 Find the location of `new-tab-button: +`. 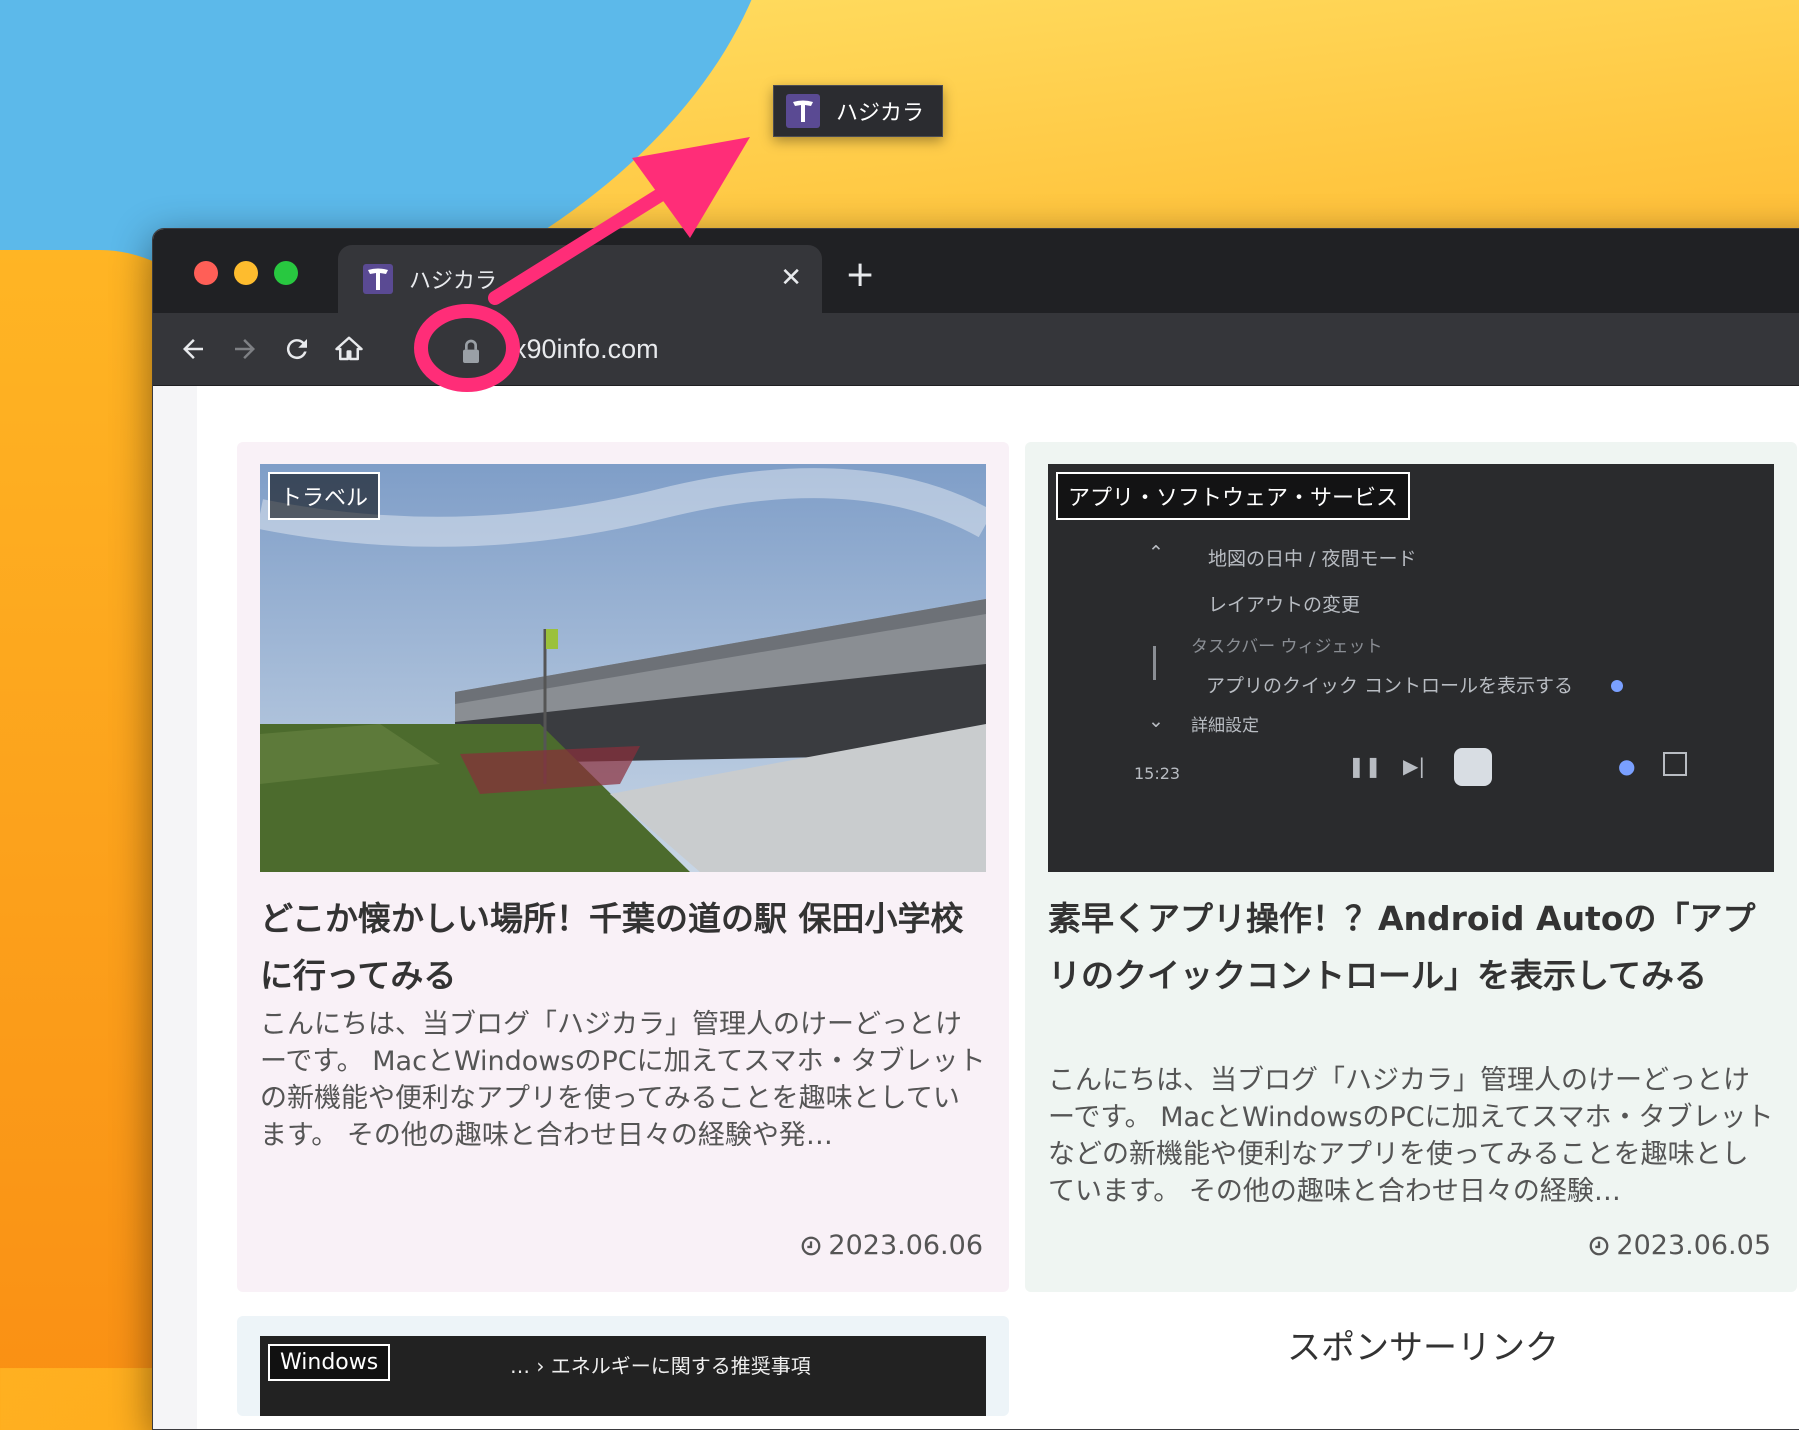

new-tab-button: + is located at coordinates (860, 275).